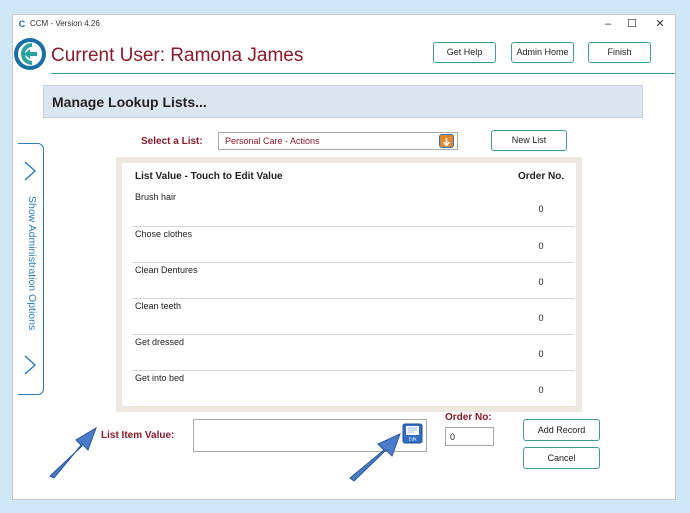 This screenshot has width=690, height=513. I want to click on list-row-value: Chose clothes, so click(164, 234).